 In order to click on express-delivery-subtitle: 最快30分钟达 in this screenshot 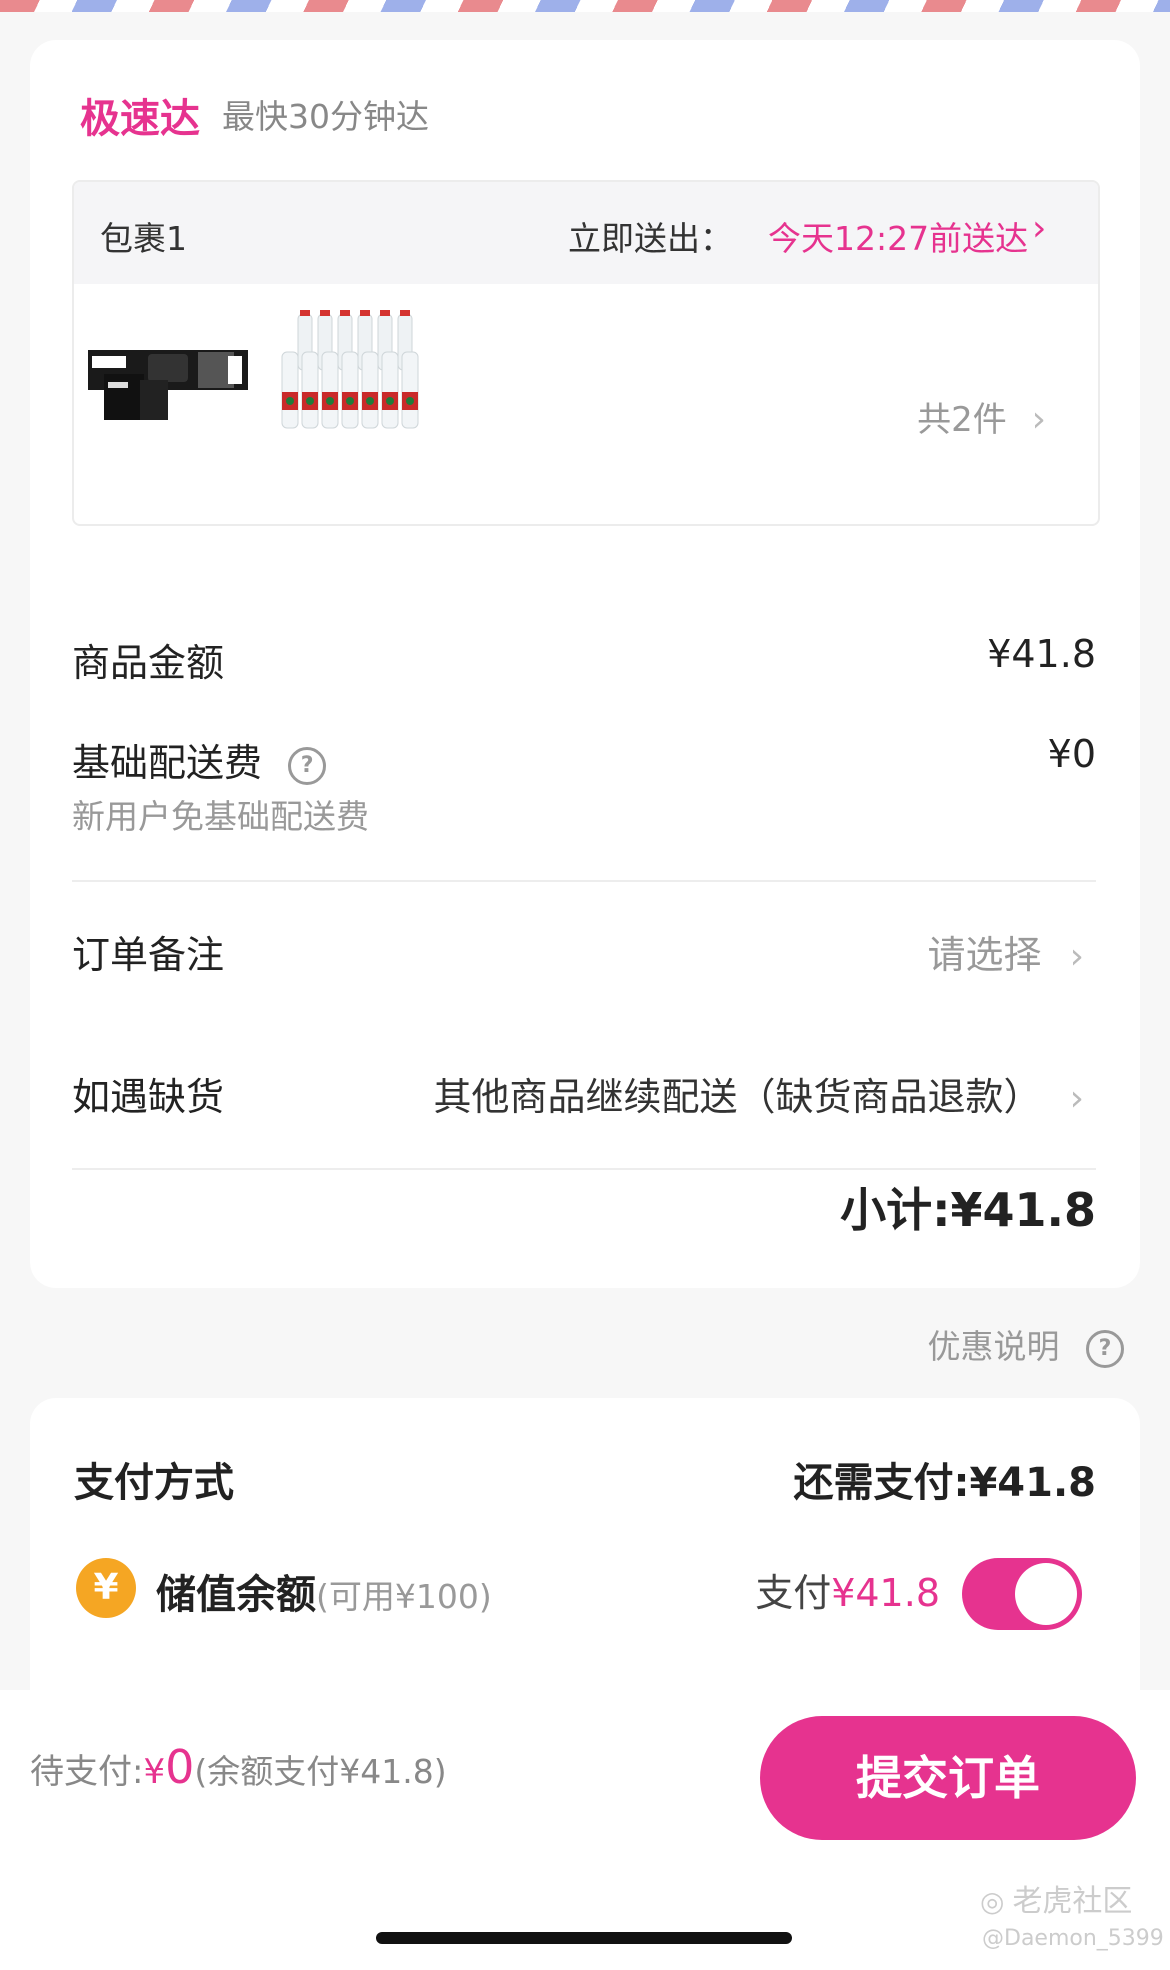, I will do `click(325, 116)`.